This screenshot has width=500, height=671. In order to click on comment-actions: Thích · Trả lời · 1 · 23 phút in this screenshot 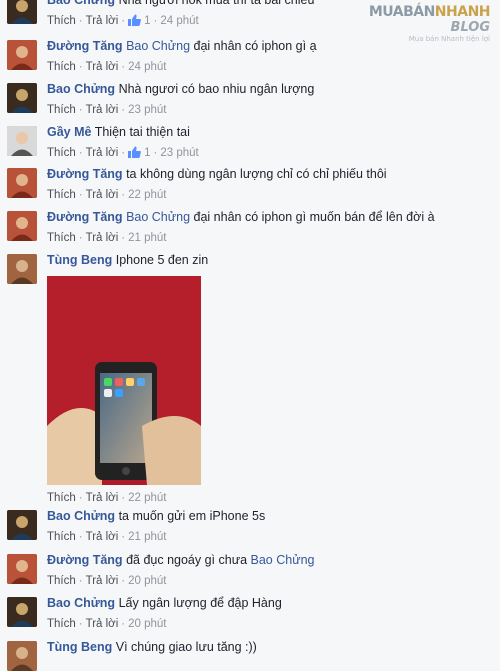, I will do `click(268, 153)`.